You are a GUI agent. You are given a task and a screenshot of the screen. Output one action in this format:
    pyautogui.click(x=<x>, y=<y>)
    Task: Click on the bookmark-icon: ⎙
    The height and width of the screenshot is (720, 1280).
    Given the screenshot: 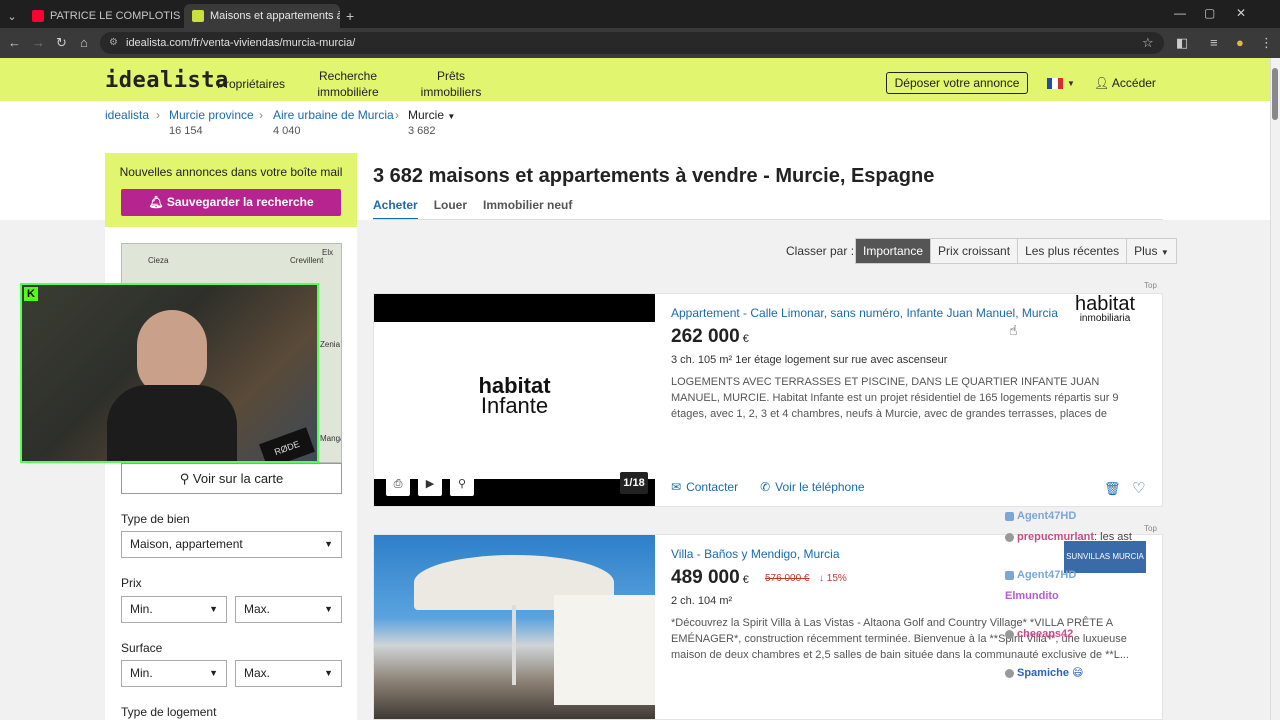 What is the action you would take?
    pyautogui.click(x=398, y=484)
    